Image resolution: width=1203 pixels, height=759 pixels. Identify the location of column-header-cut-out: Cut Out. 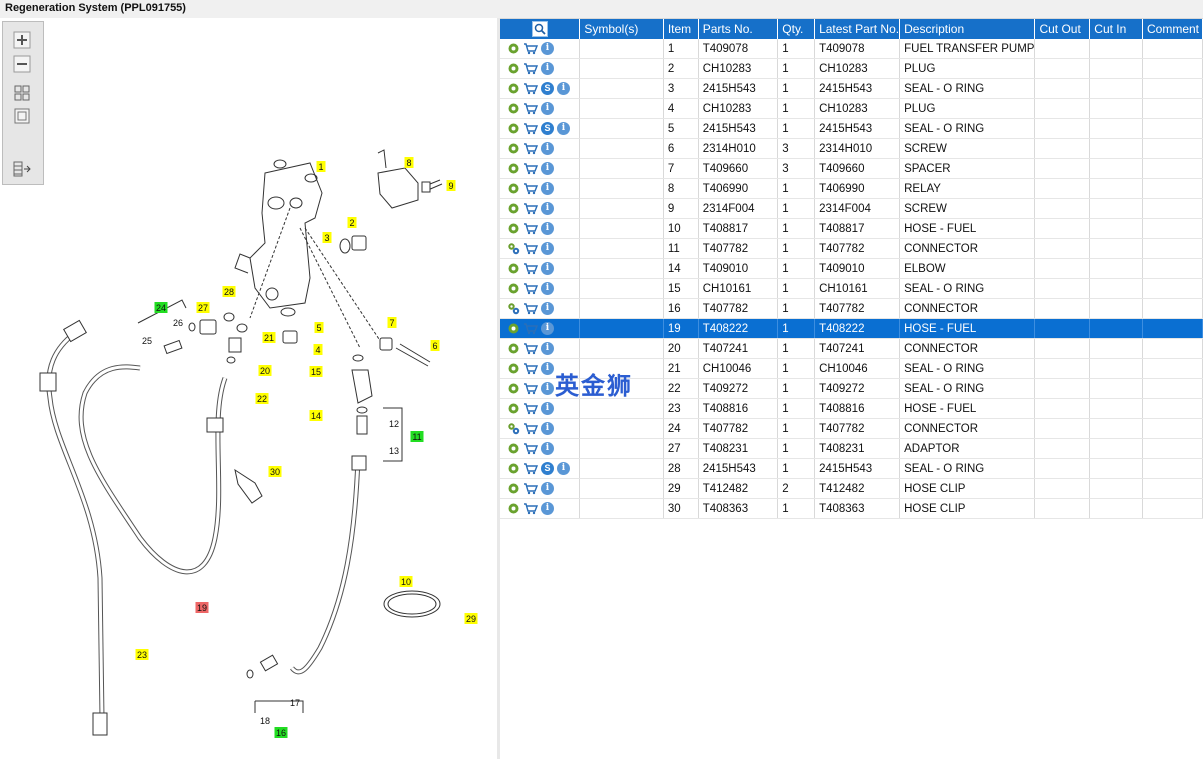
(1062, 29).